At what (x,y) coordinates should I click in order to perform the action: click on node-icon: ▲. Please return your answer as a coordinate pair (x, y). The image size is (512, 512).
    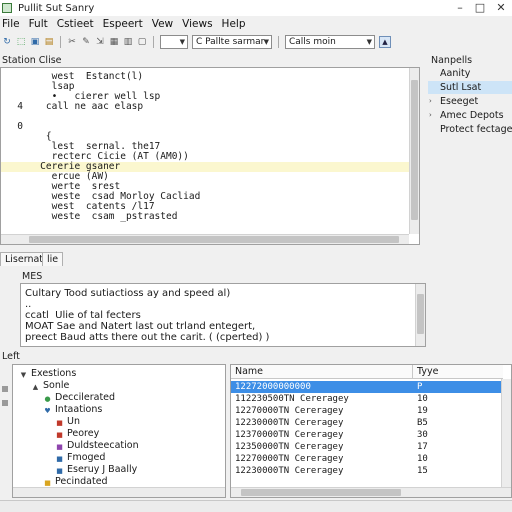
    Looking at the image, I should click on (35, 387).